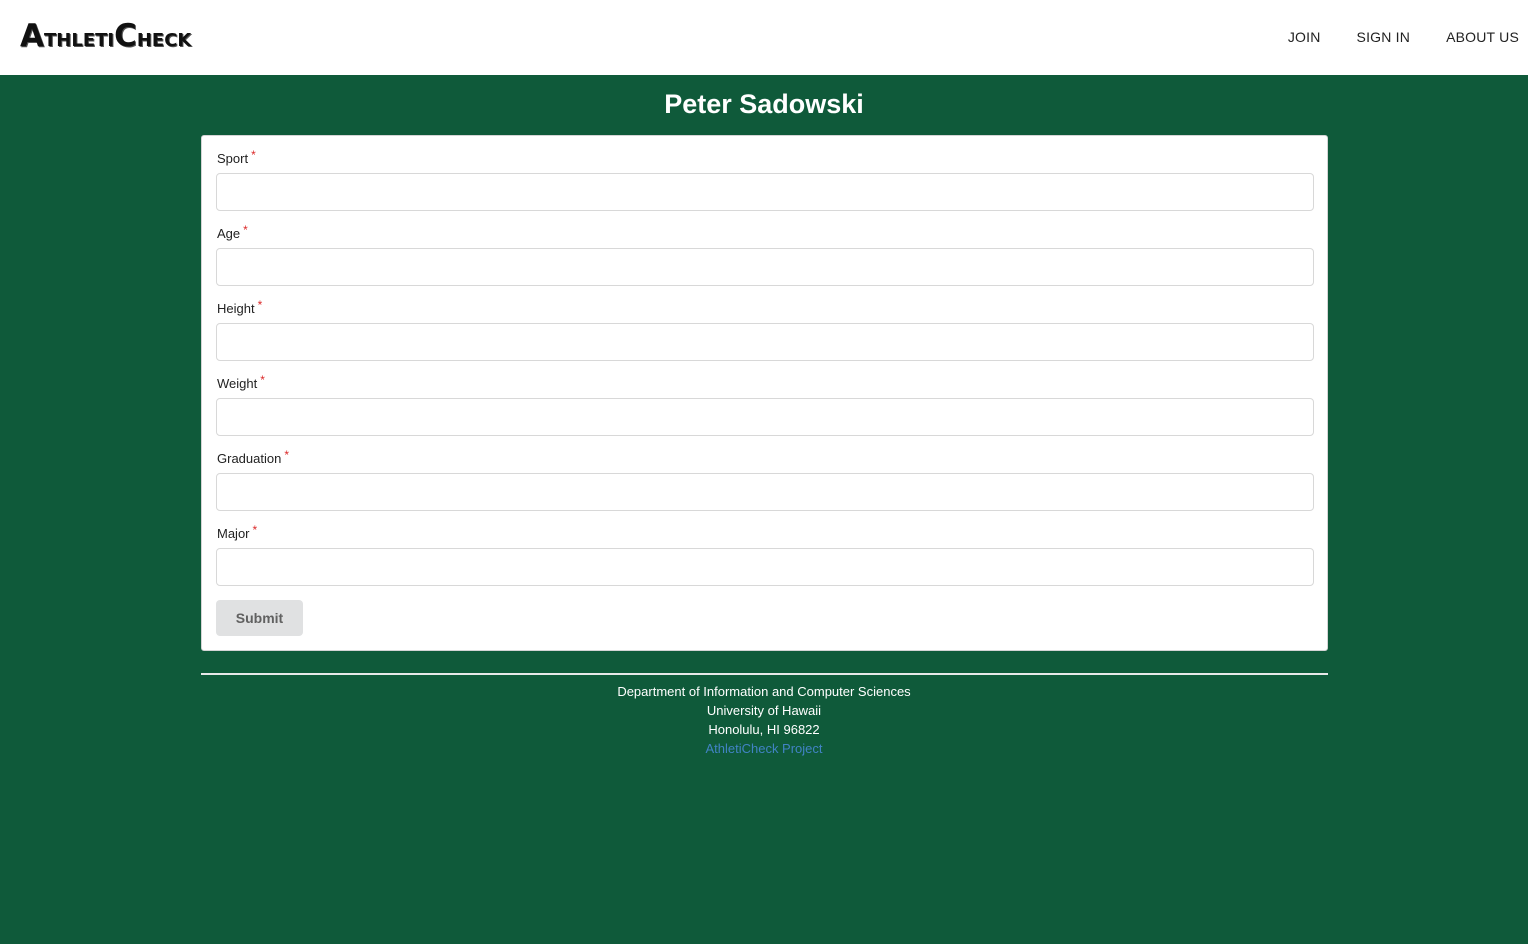 The height and width of the screenshot is (944, 1528). What do you see at coordinates (1482, 37) in the screenshot?
I see `nav-about-us-link: ABOUT US` at bounding box center [1482, 37].